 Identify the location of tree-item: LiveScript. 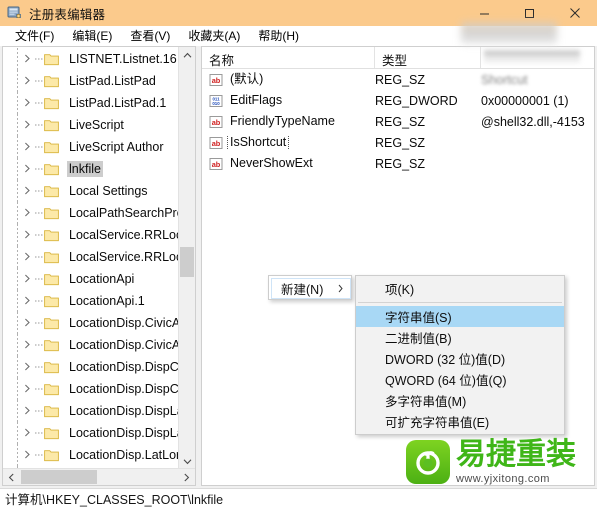
(90, 125).